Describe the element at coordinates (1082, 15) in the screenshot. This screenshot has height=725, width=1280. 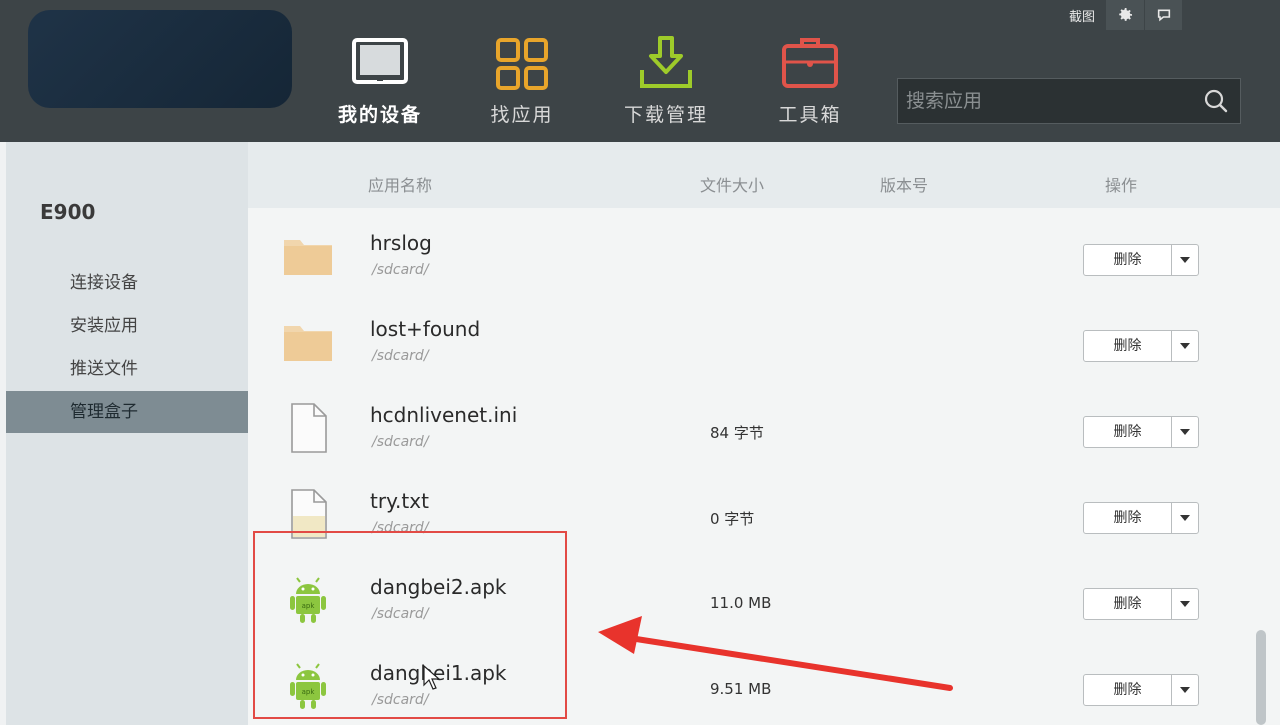
I see `screenshot-button: 截图` at that location.